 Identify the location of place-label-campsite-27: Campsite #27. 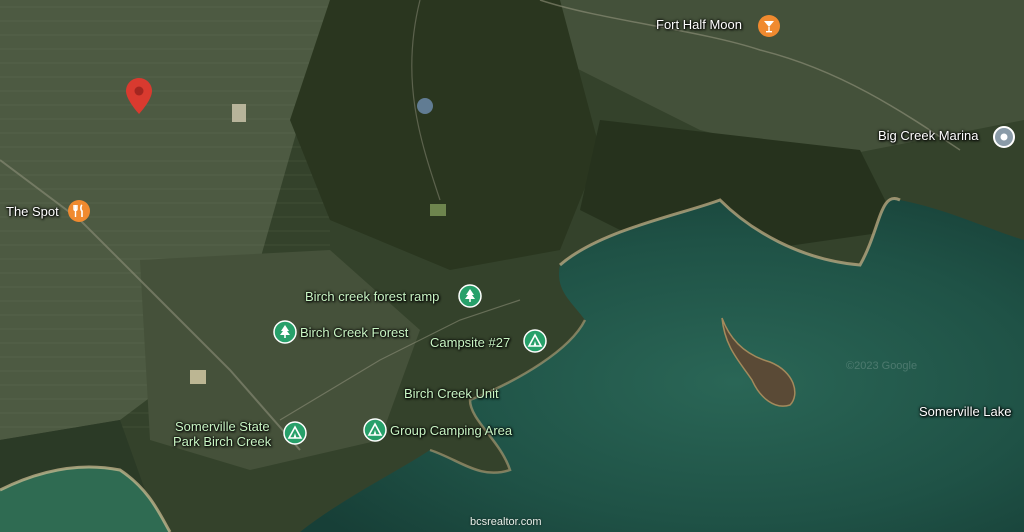
(470, 342).